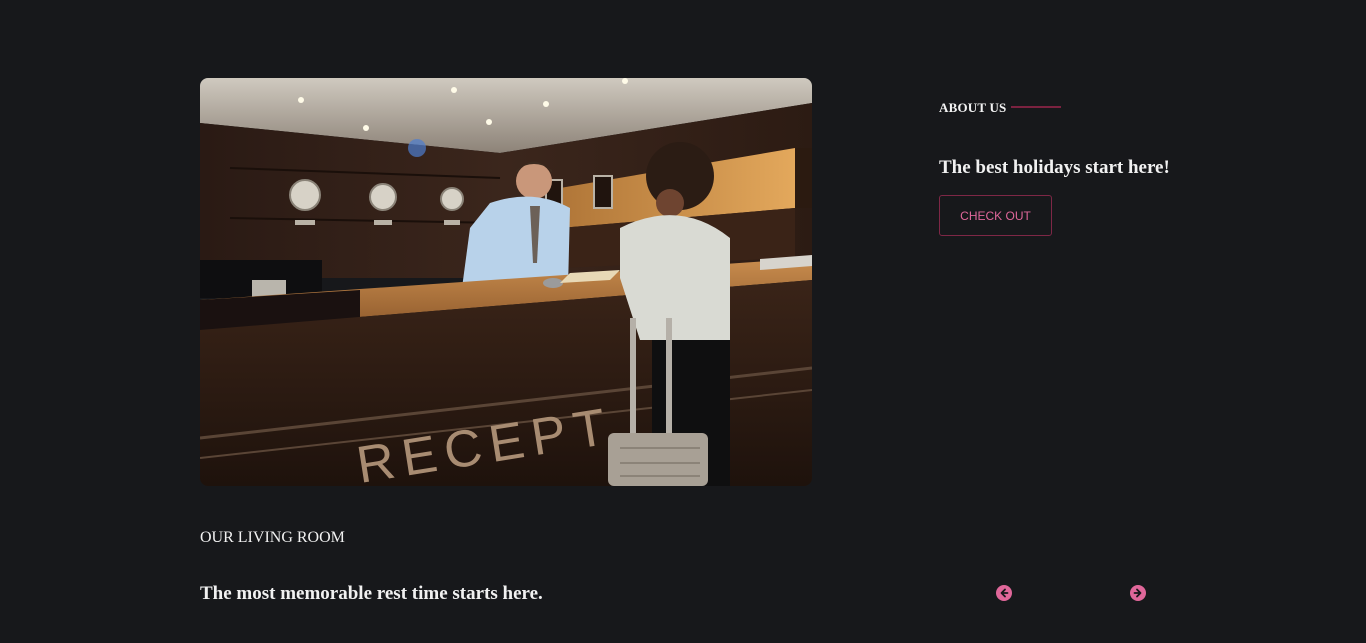  Describe the element at coordinates (272, 537) in the screenshot. I see `living-room-eyebrow: OUR LIVING ROOM` at that location.